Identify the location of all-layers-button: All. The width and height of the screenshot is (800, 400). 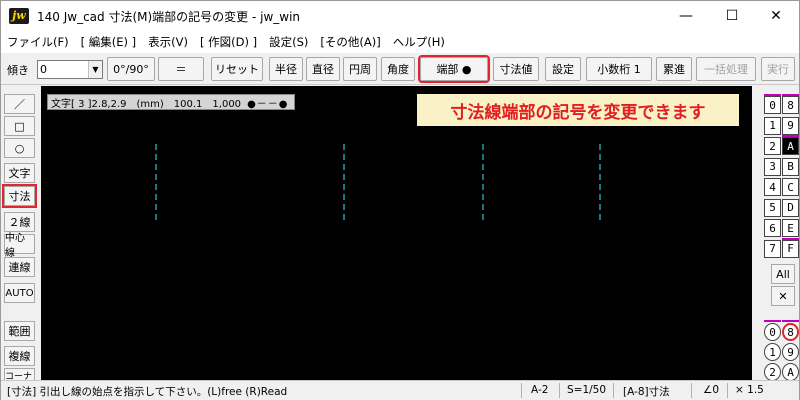
(783, 274).